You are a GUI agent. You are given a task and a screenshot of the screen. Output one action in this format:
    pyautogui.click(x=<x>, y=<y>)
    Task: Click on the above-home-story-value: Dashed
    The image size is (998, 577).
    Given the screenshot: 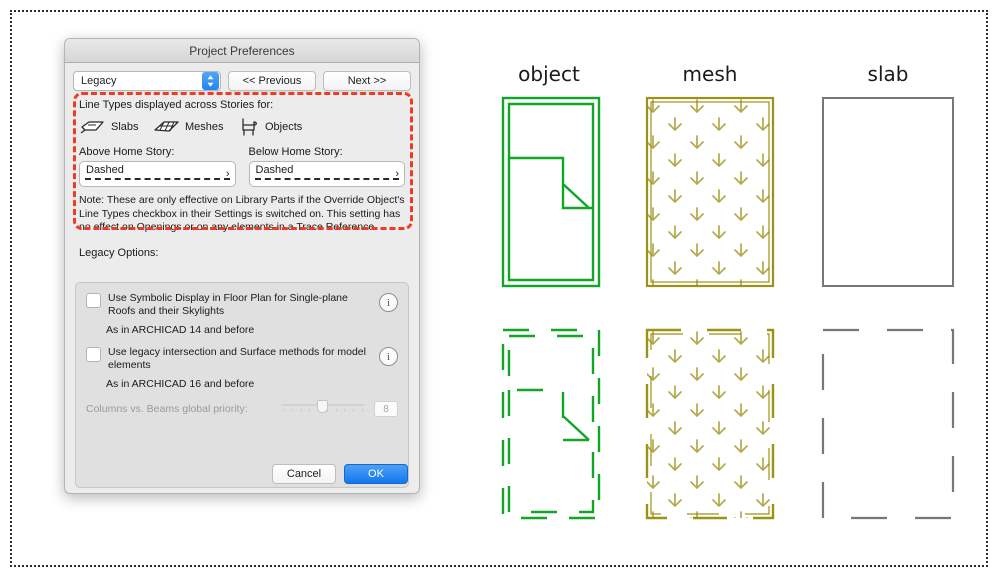 What is the action you would take?
    pyautogui.click(x=105, y=170)
    